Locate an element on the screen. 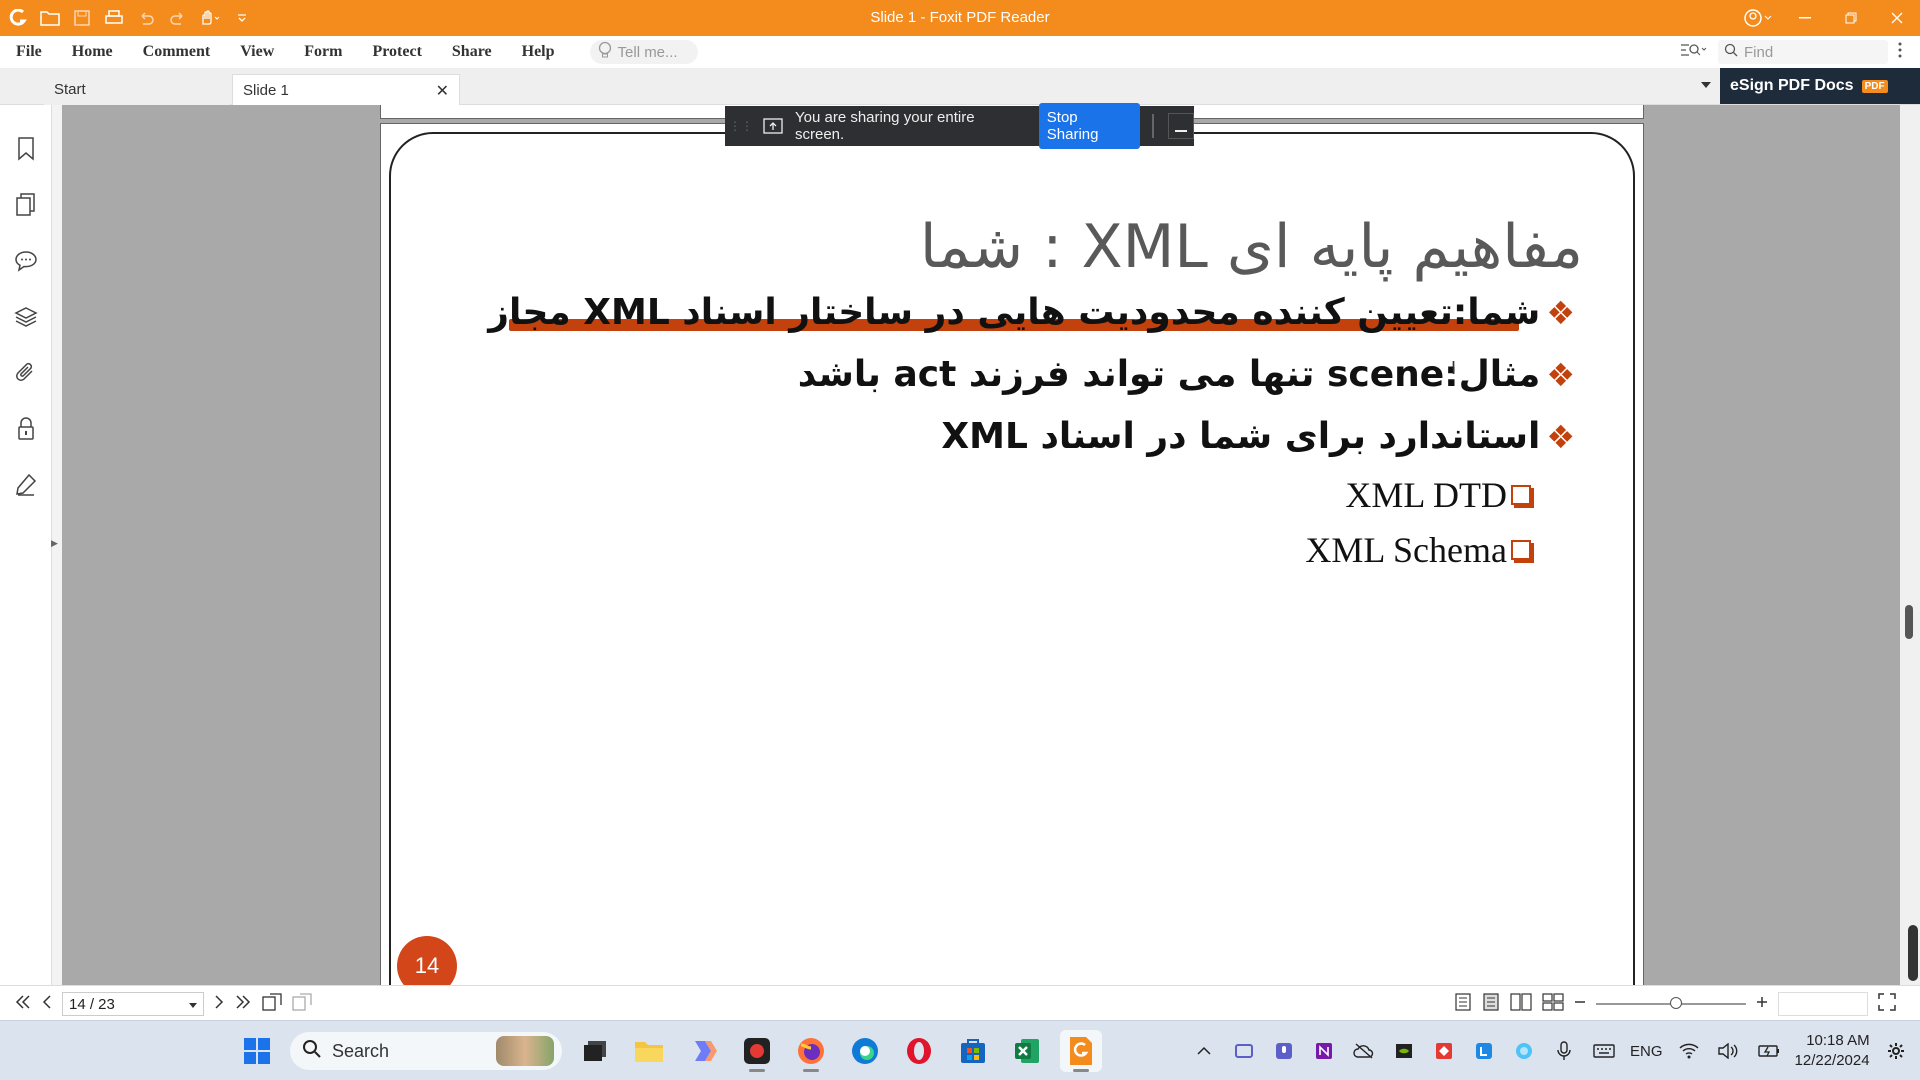 Image resolution: width=1920 pixels, height=1080 pixels. zoom-in-icon is located at coordinates (1762, 1004).